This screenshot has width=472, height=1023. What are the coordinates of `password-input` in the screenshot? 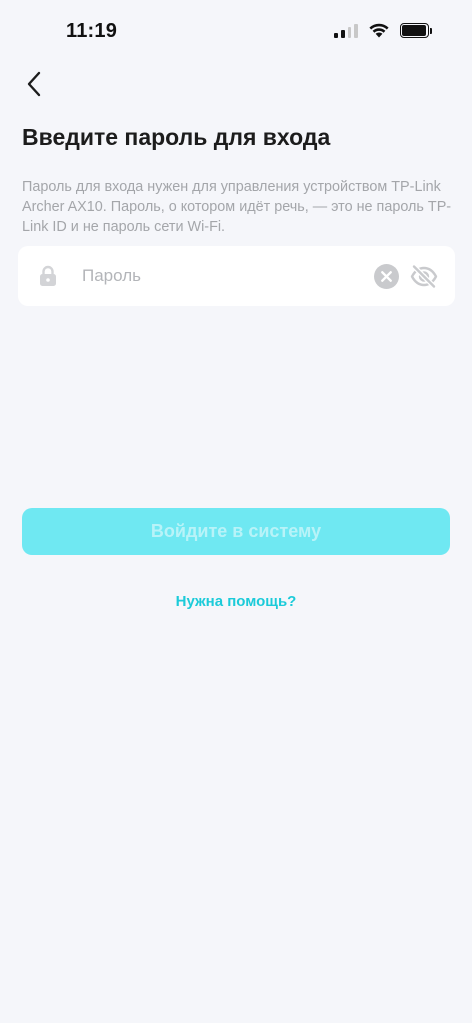 It's located at (222, 276).